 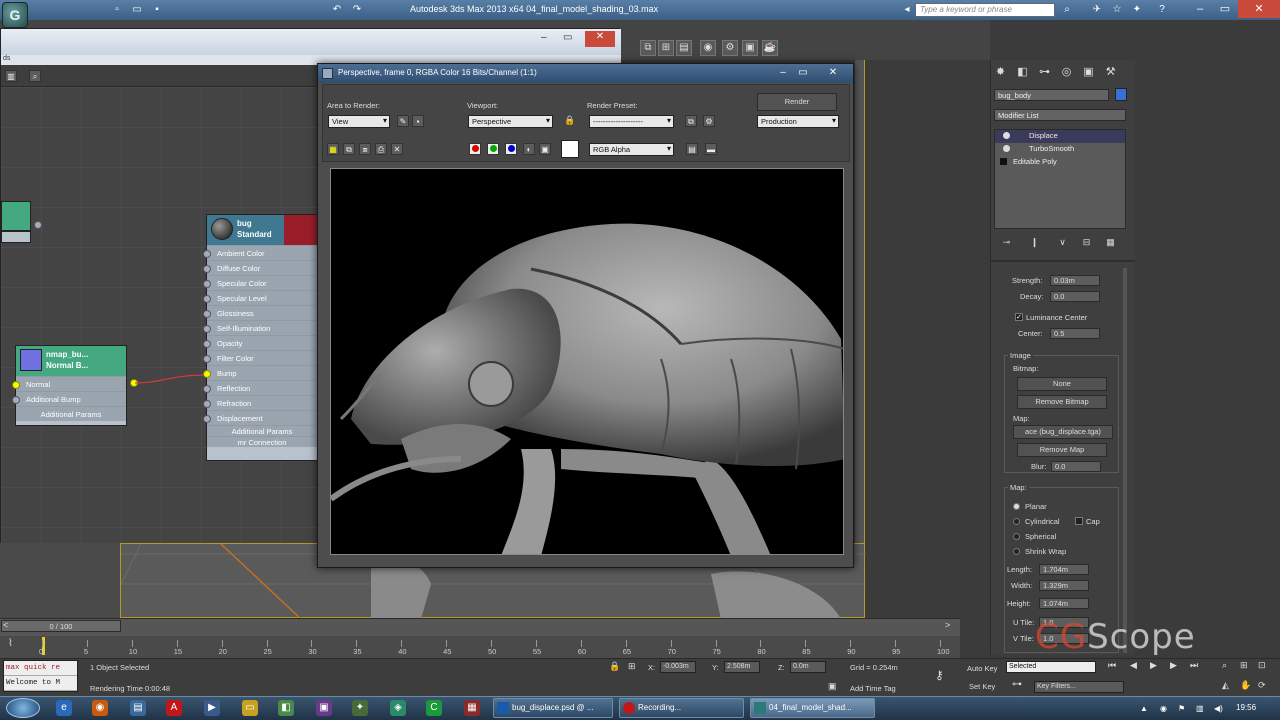 I want to click on alpha-channel-toggle: ◐, so click(x=529, y=149).